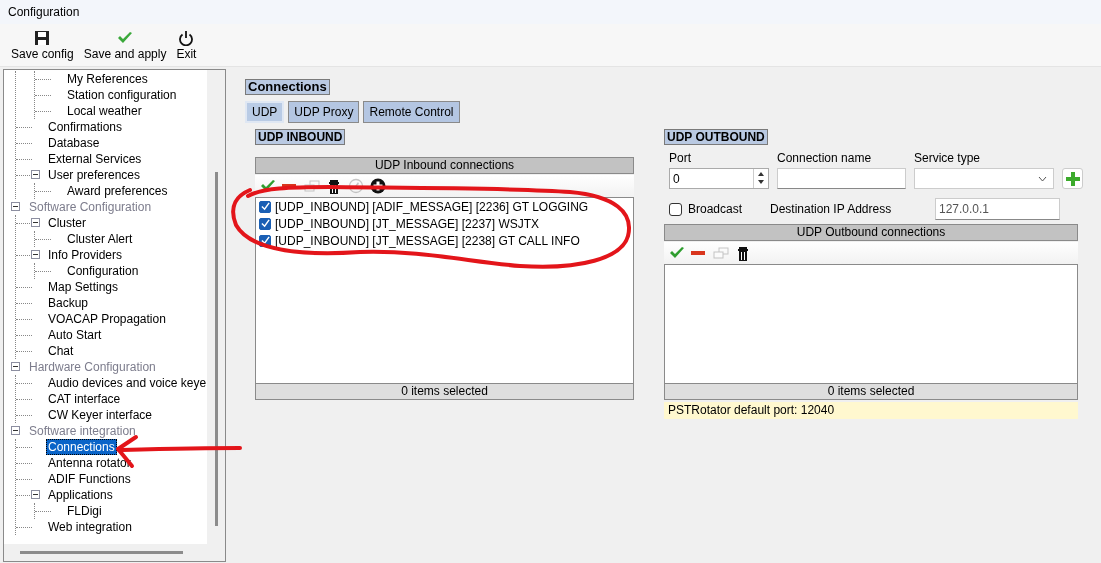 This screenshot has width=1101, height=563. Describe the element at coordinates (825, 158) in the screenshot. I see `field-label: Connection name` at that location.